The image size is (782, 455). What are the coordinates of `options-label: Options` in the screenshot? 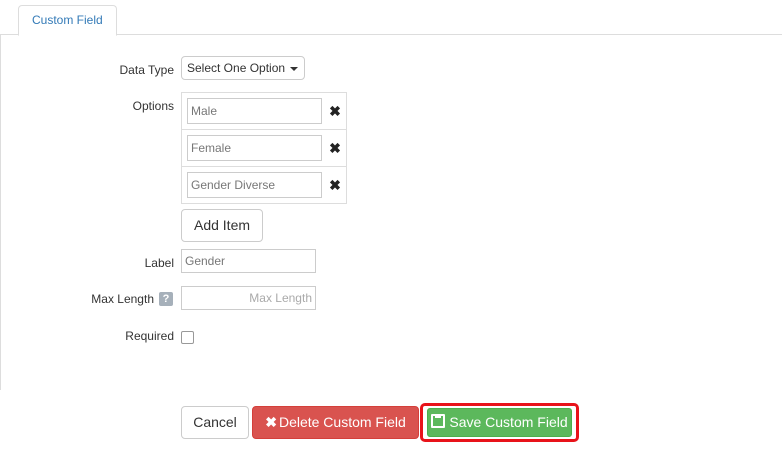 It's located at (153, 106).